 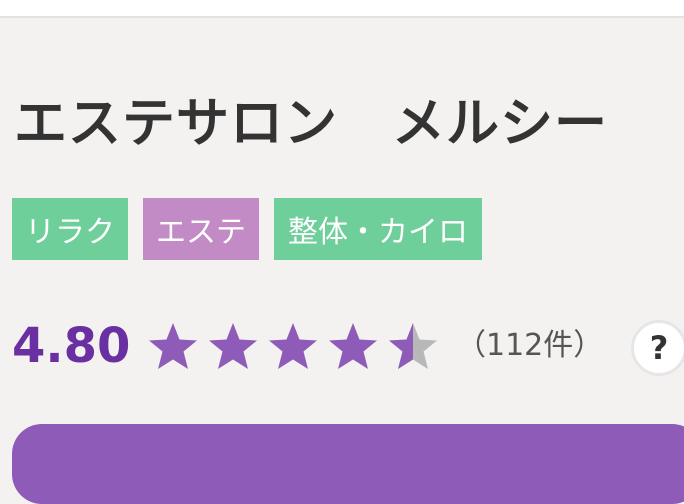 I want to click on category-tags: リラク エステ 整体・カイロ, so click(x=247, y=229).